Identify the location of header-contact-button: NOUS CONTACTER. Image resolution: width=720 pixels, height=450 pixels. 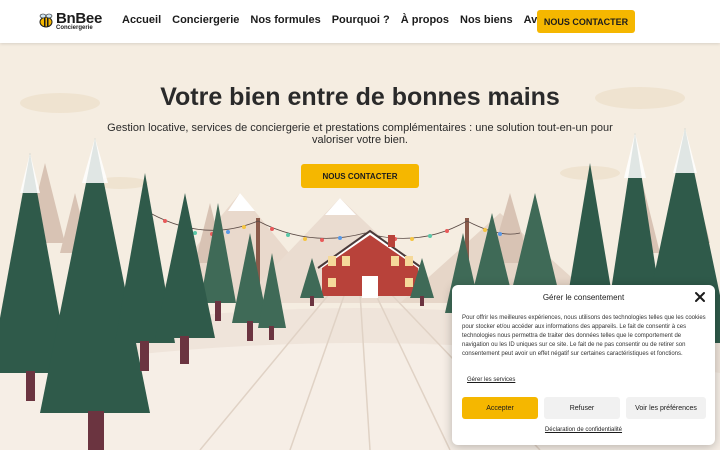
(586, 21).